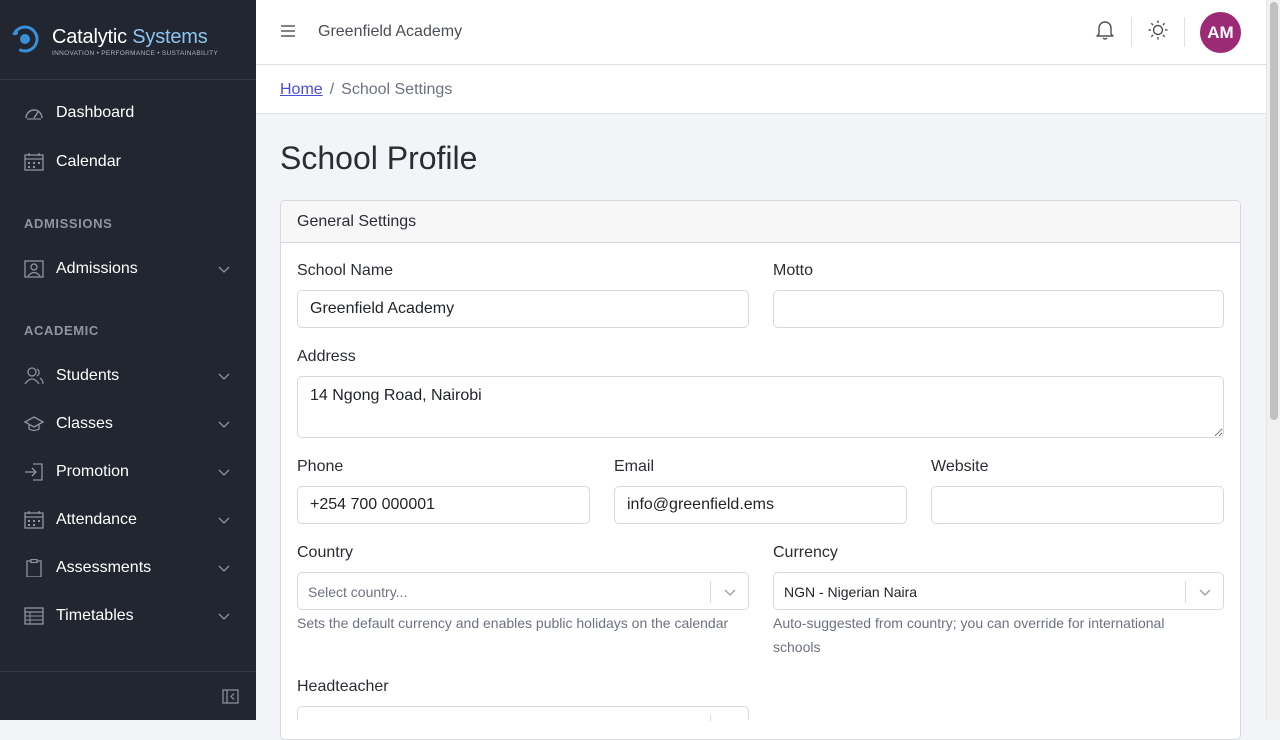  What do you see at coordinates (343, 686) in the screenshot?
I see `headteacher-label: Headteacher` at bounding box center [343, 686].